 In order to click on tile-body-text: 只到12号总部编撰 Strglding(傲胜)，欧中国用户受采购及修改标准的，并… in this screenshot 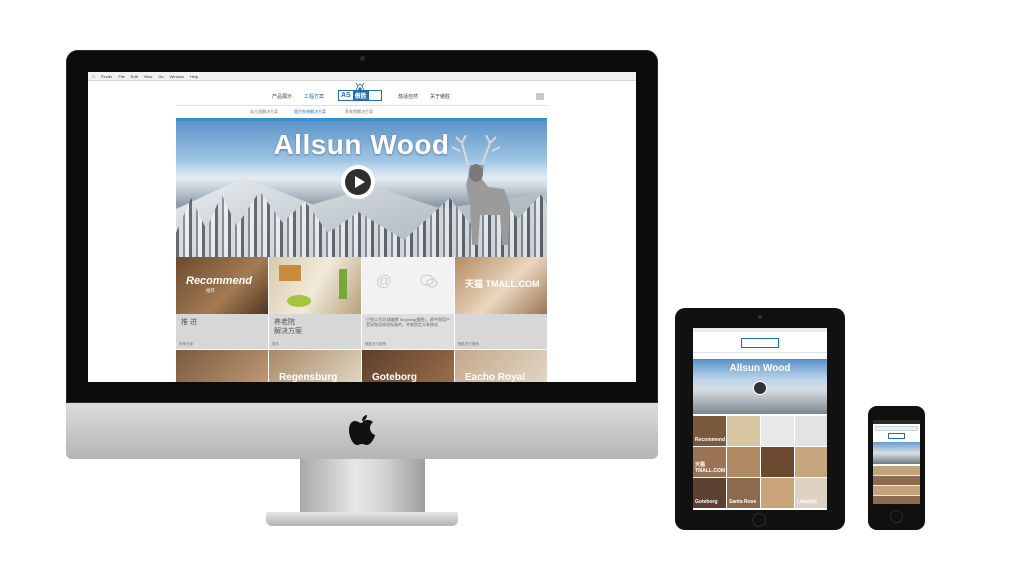, I will do `click(408, 322)`.